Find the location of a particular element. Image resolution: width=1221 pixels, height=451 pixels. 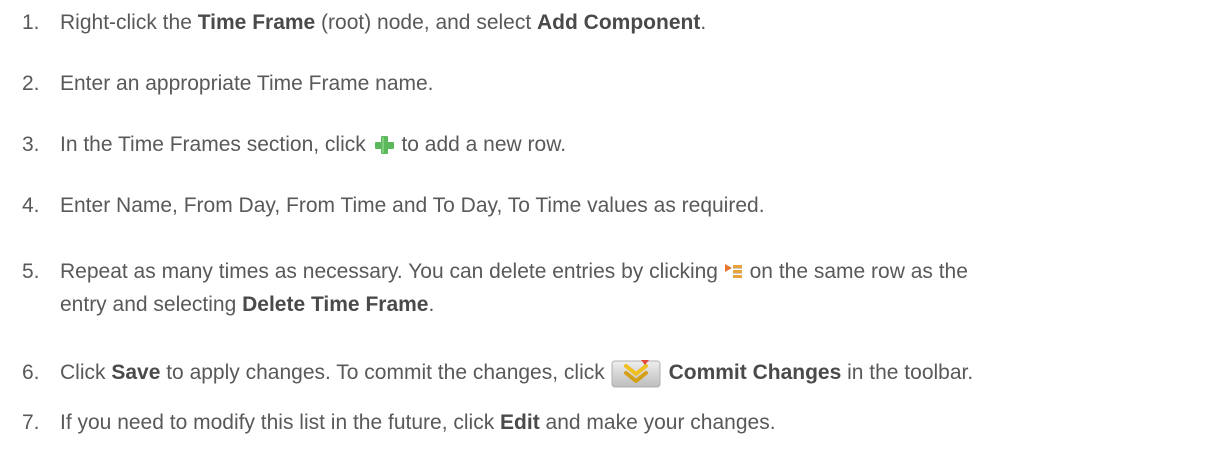

step-number: 5. is located at coordinates (31, 271).